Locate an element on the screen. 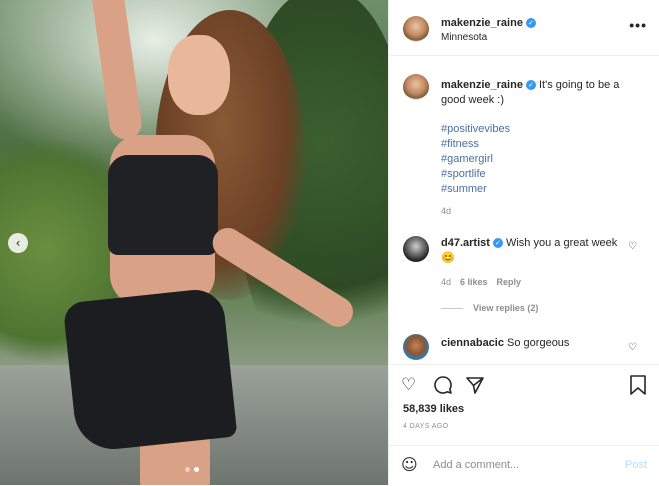  author-username: makenzie_raine ✓ is located at coordinates (488, 23).